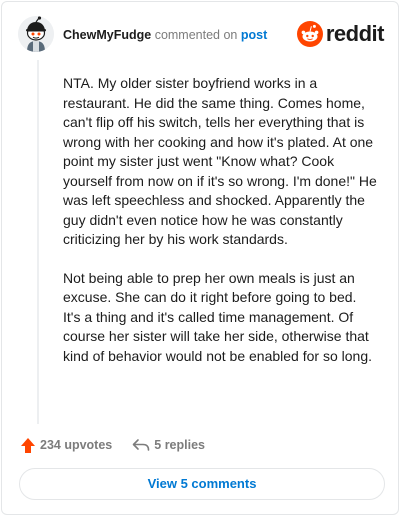 This screenshot has height=516, width=400. I want to click on snoo-avatar-icon, so click(36, 34).